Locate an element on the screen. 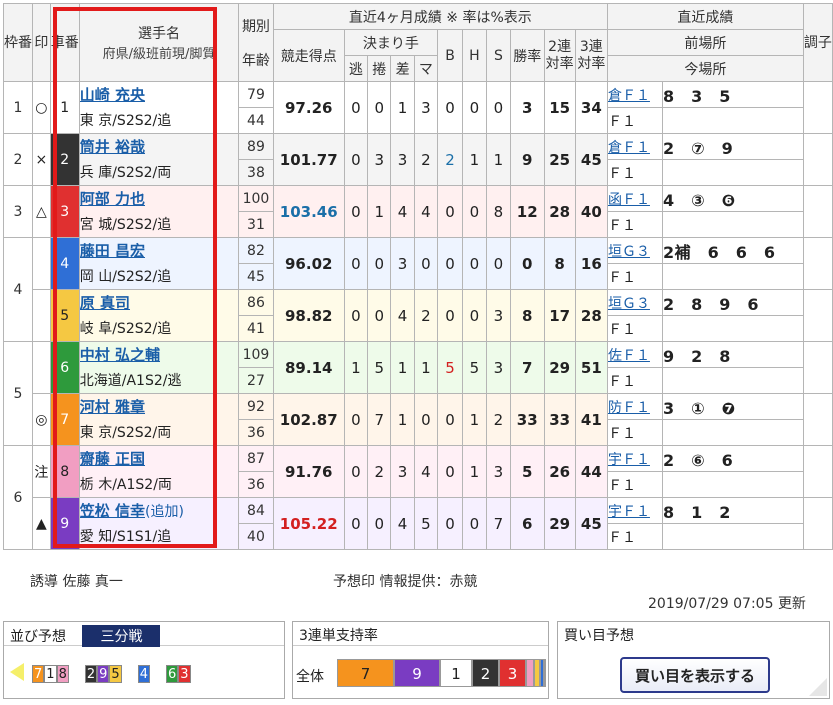 This screenshot has width=833, height=705. narabi-car: 4 is located at coordinates (143, 674).